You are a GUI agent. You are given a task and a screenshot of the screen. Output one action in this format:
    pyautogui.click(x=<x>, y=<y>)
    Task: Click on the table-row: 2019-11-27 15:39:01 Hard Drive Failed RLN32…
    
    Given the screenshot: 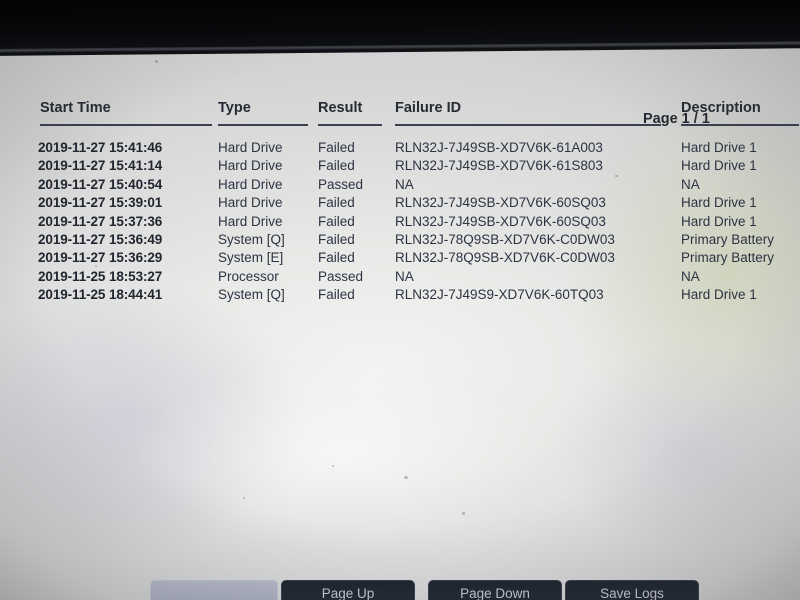 What is the action you would take?
    pyautogui.click(x=408, y=204)
    